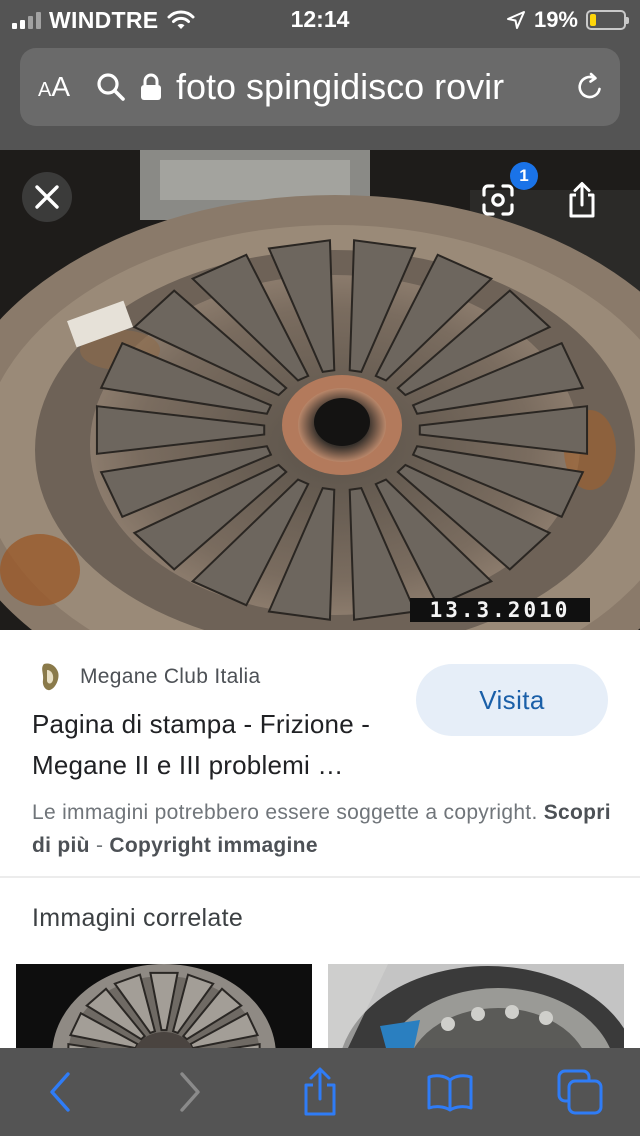 Image resolution: width=640 pixels, height=1136 pixels. I want to click on text-size-button: AA, so click(62, 87).